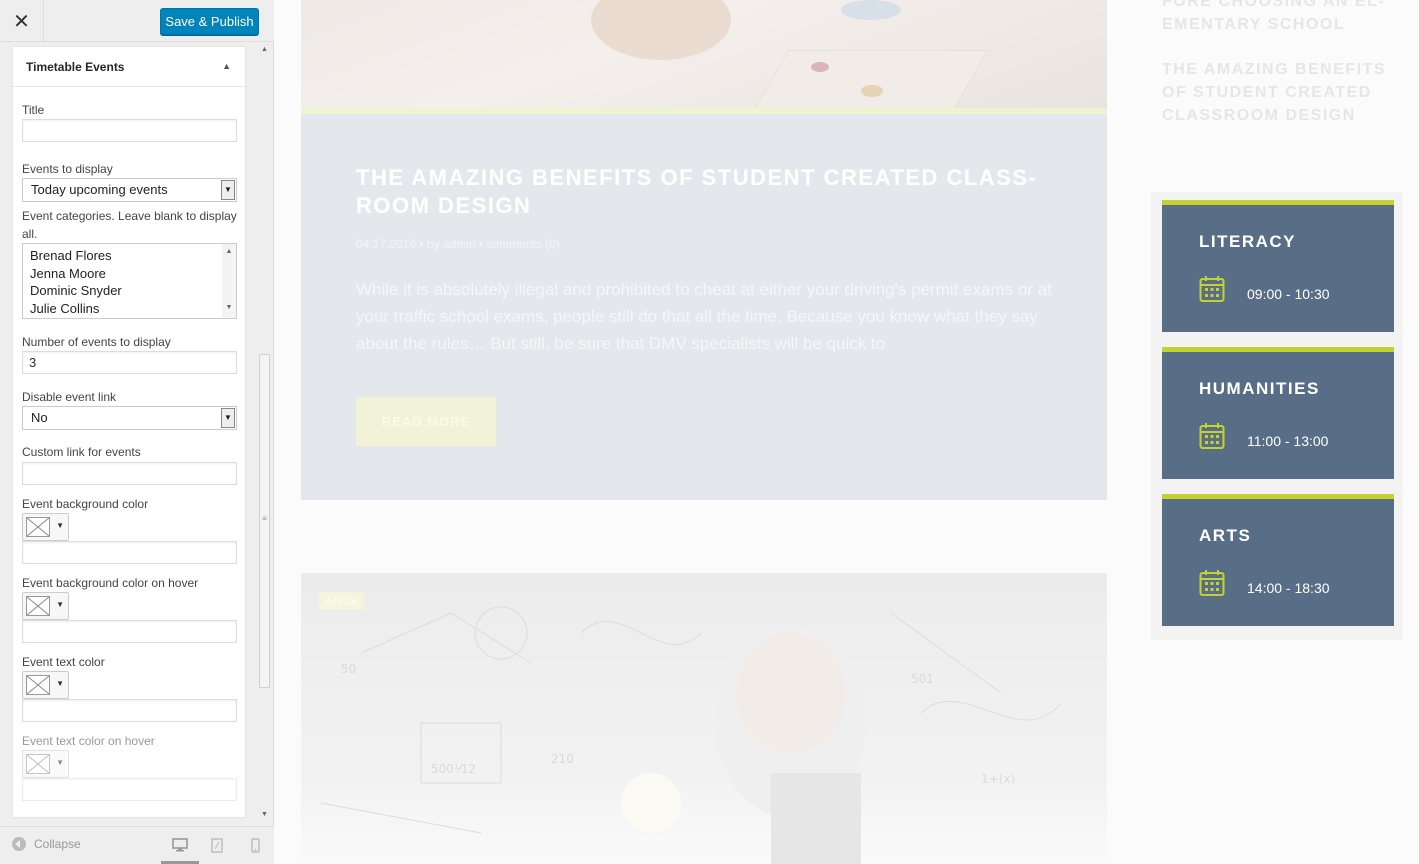 The width and height of the screenshot is (1419, 864). Describe the element at coordinates (75, 67) in the screenshot. I see `widget-title: Timetable Events` at that location.